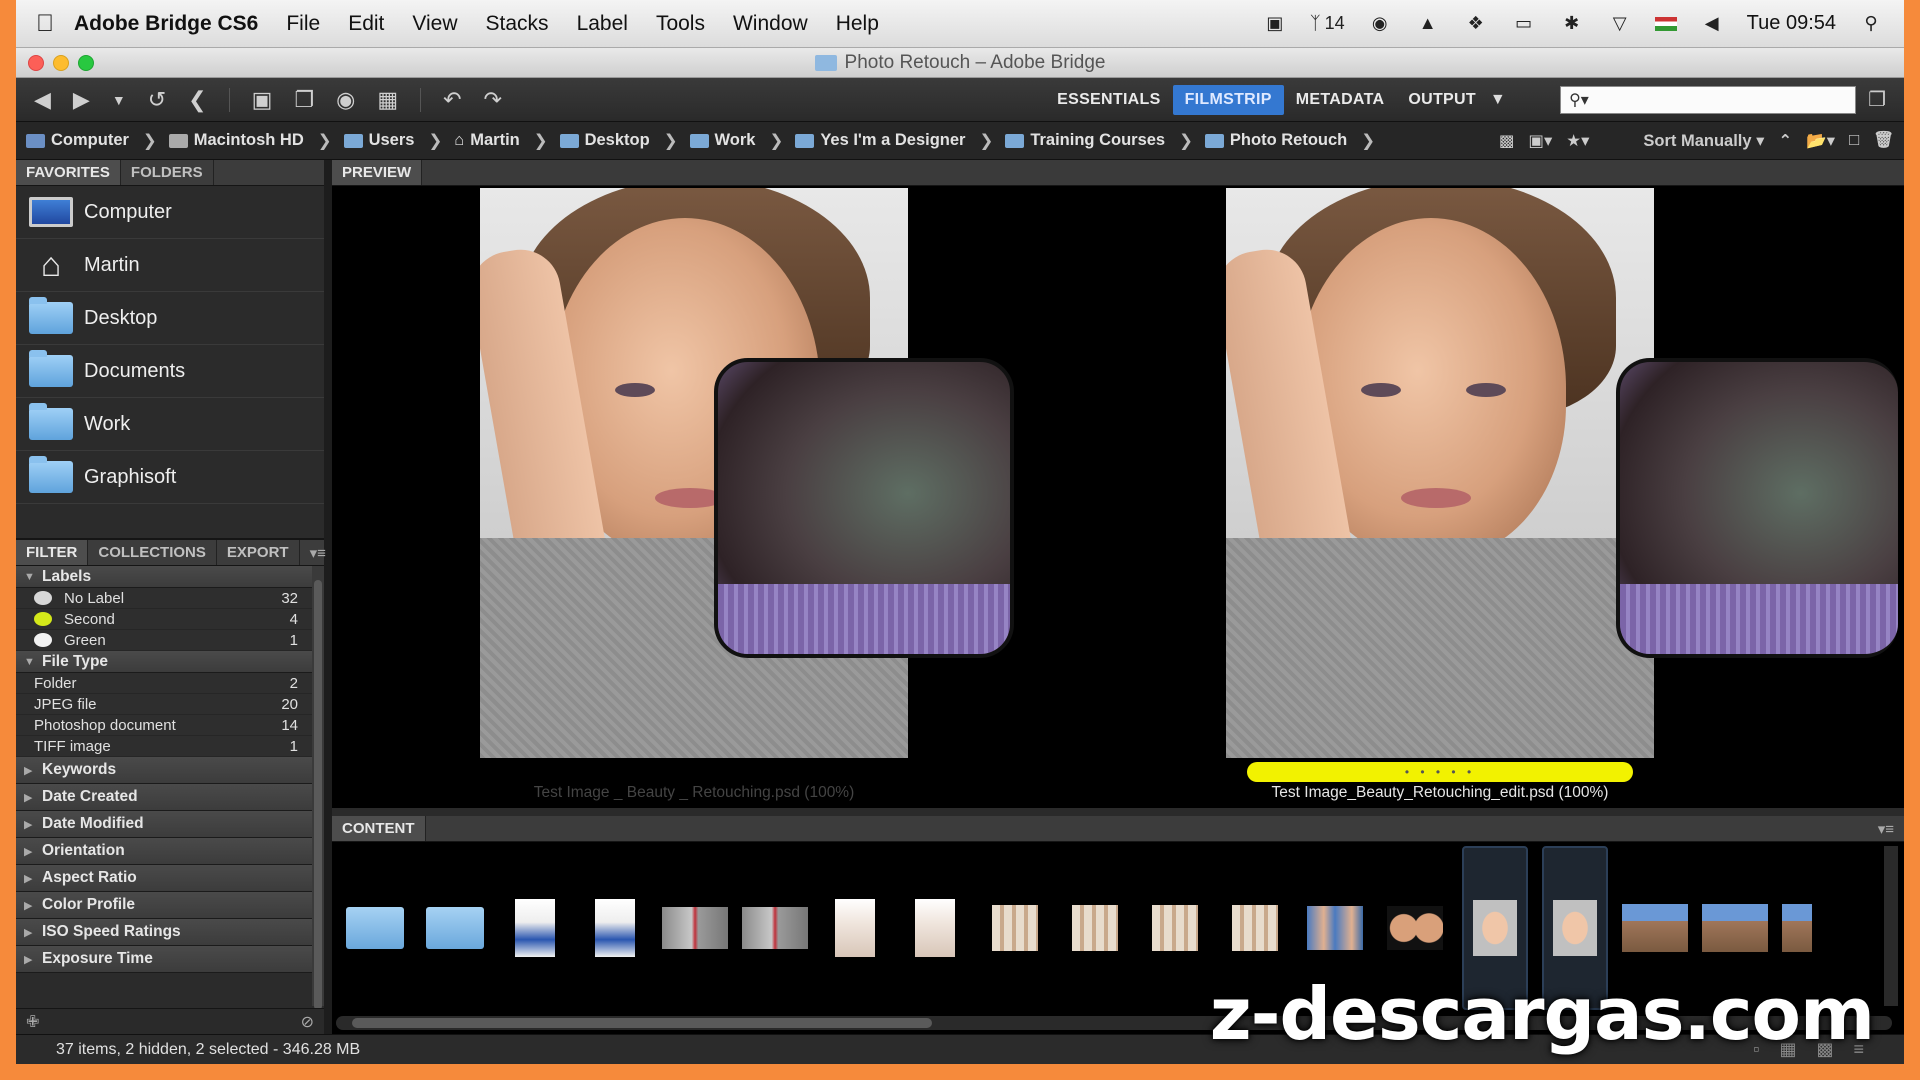 This screenshot has height=1080, width=1920. Describe the element at coordinates (81, 100) in the screenshot. I see `forward-icon: ▶` at that location.